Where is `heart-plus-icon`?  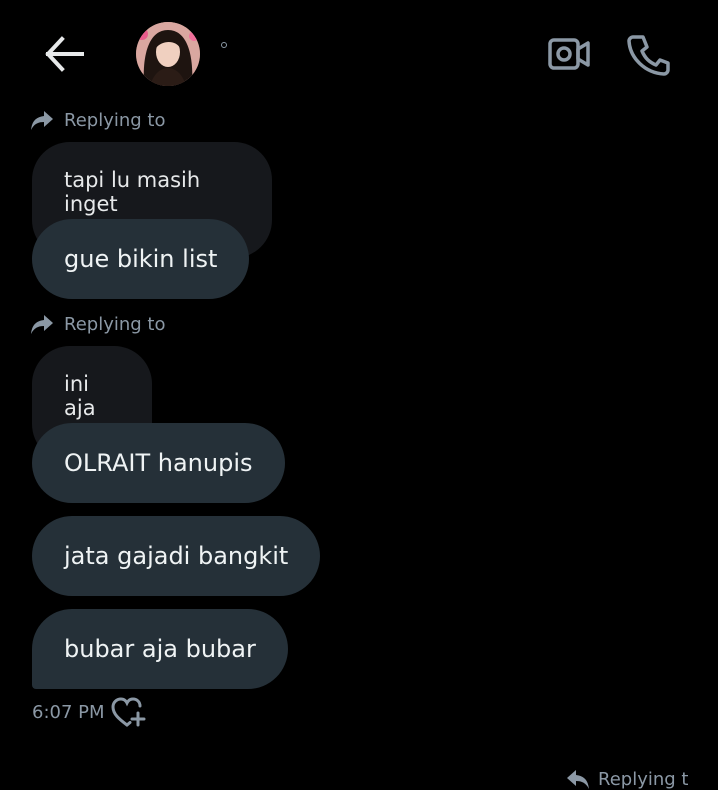 heart-plus-icon is located at coordinates (128, 712).